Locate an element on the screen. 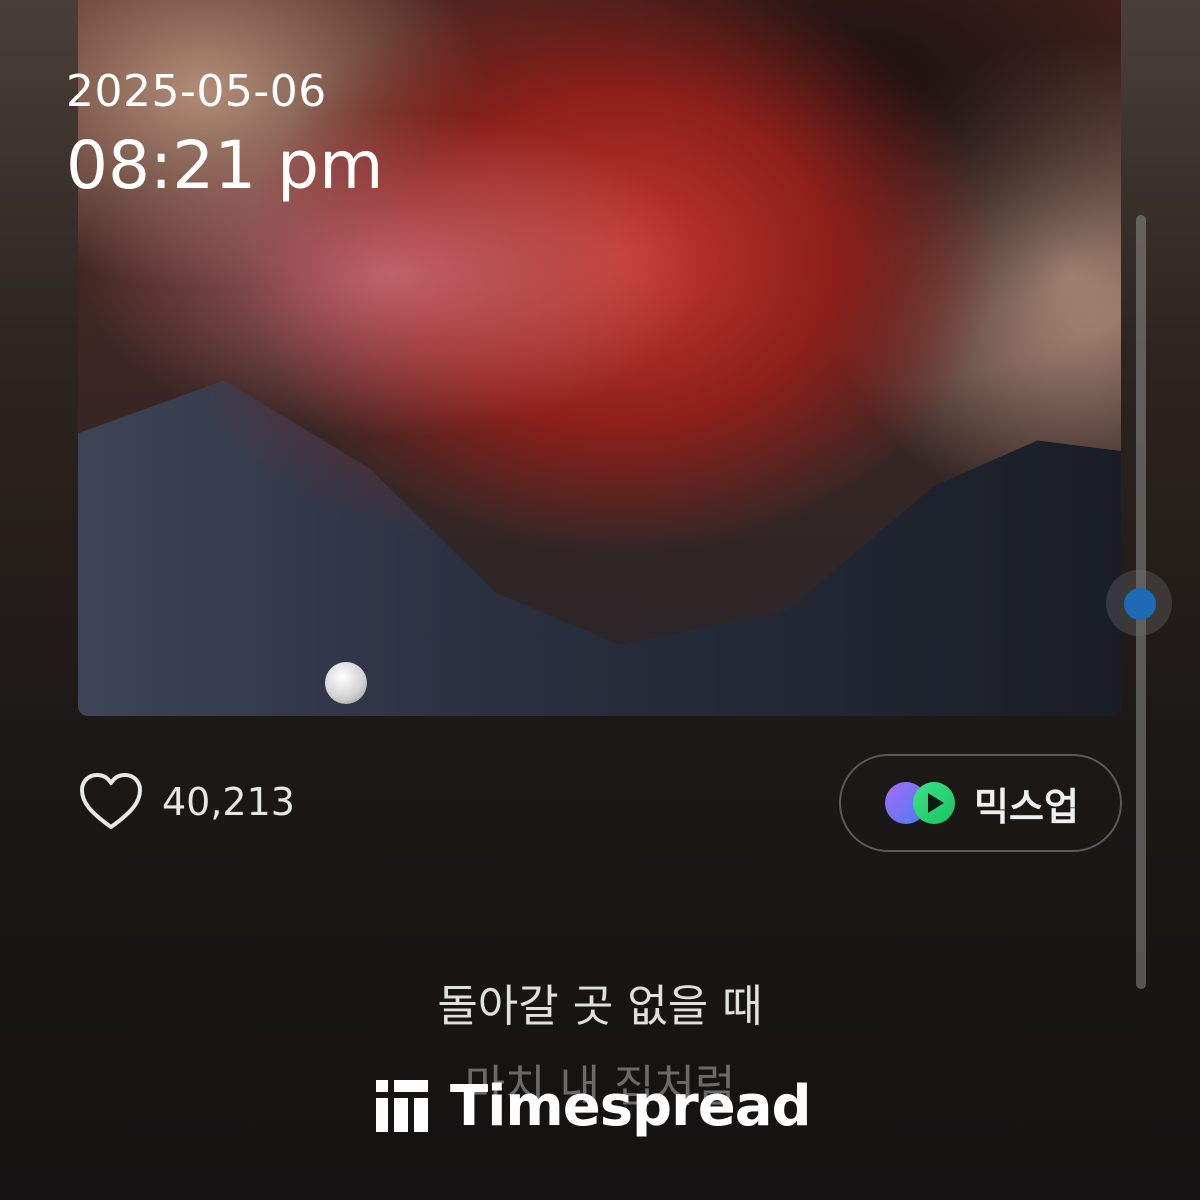 The image size is (1200, 1200). timespread-watermark: Timespread is located at coordinates (594, 1106).